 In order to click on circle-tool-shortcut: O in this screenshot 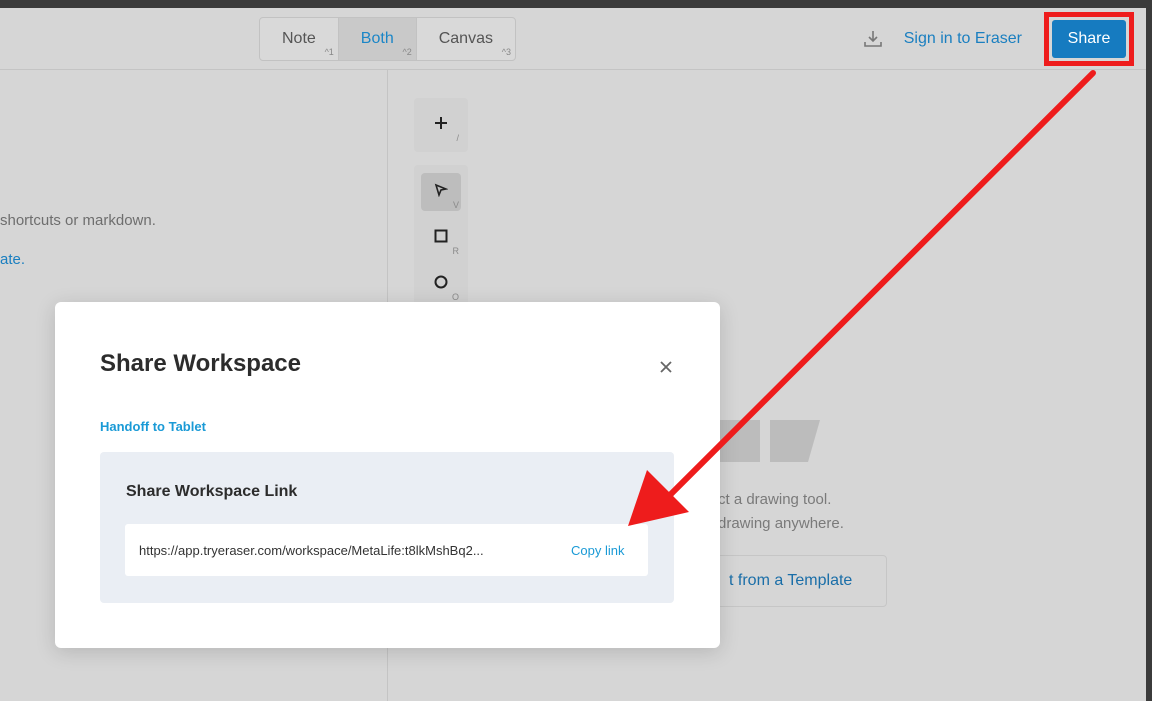, I will do `click(455, 297)`.